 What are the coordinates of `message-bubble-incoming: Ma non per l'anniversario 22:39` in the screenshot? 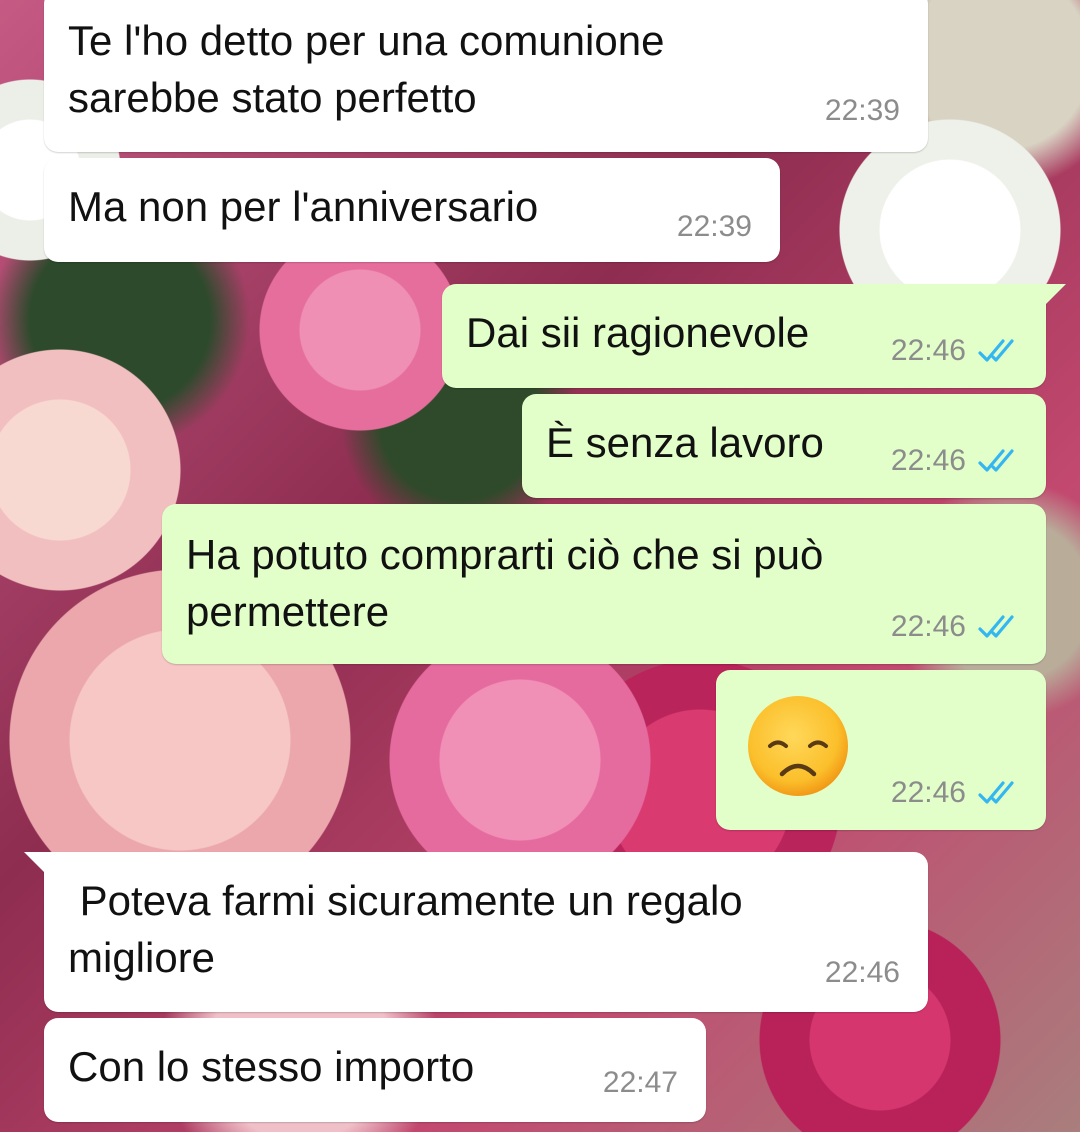 It's located at (412, 210).